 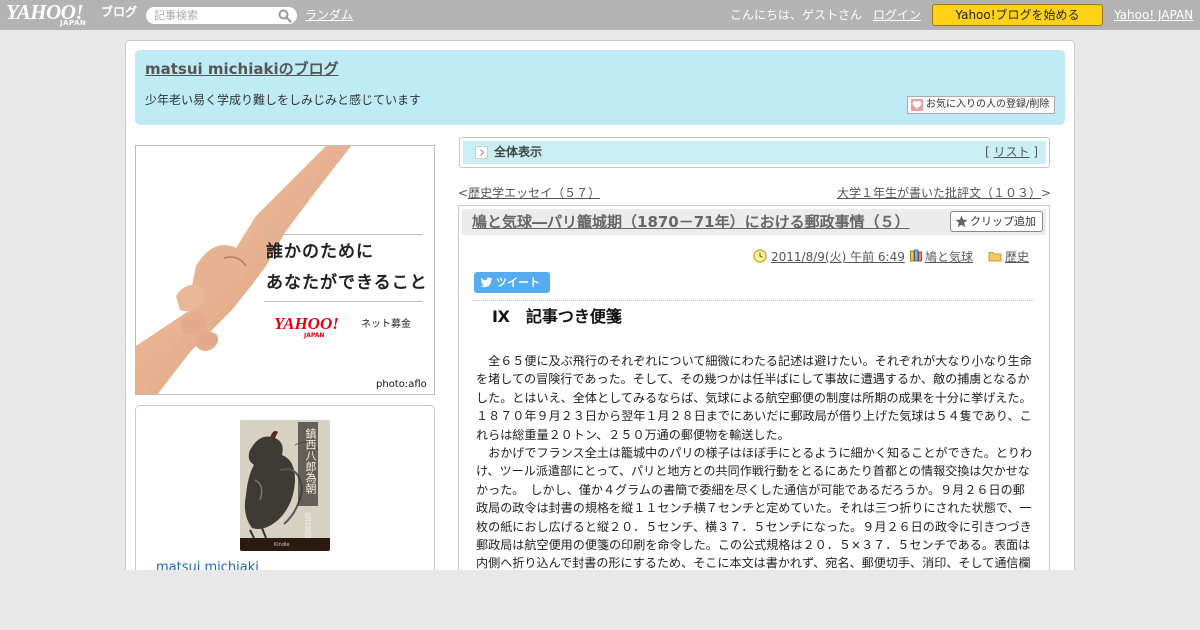 I want to click on tweet-label: ツイート, so click(x=518, y=282).